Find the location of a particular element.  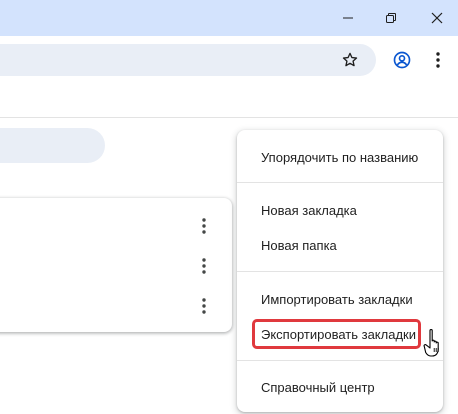

menu-item-sort-by-name: Упорядочить по названию is located at coordinates (340, 157).